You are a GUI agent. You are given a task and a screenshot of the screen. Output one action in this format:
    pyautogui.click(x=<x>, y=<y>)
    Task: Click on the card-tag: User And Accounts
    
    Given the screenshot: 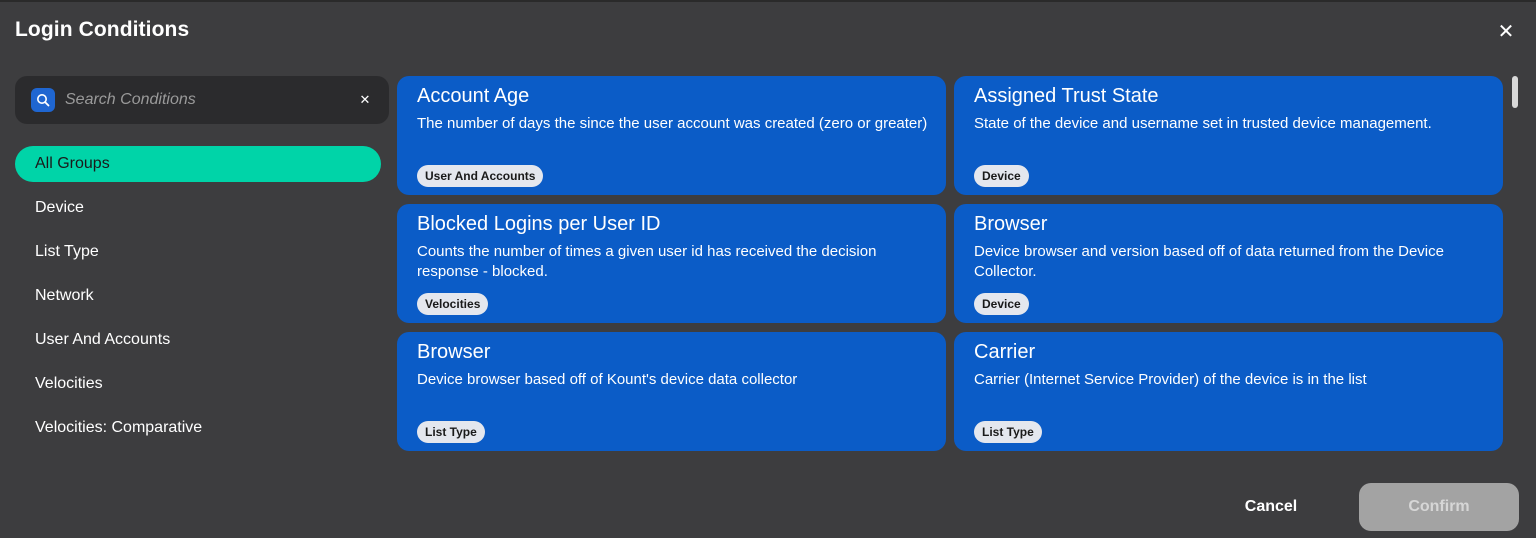 What is the action you would take?
    pyautogui.click(x=480, y=176)
    